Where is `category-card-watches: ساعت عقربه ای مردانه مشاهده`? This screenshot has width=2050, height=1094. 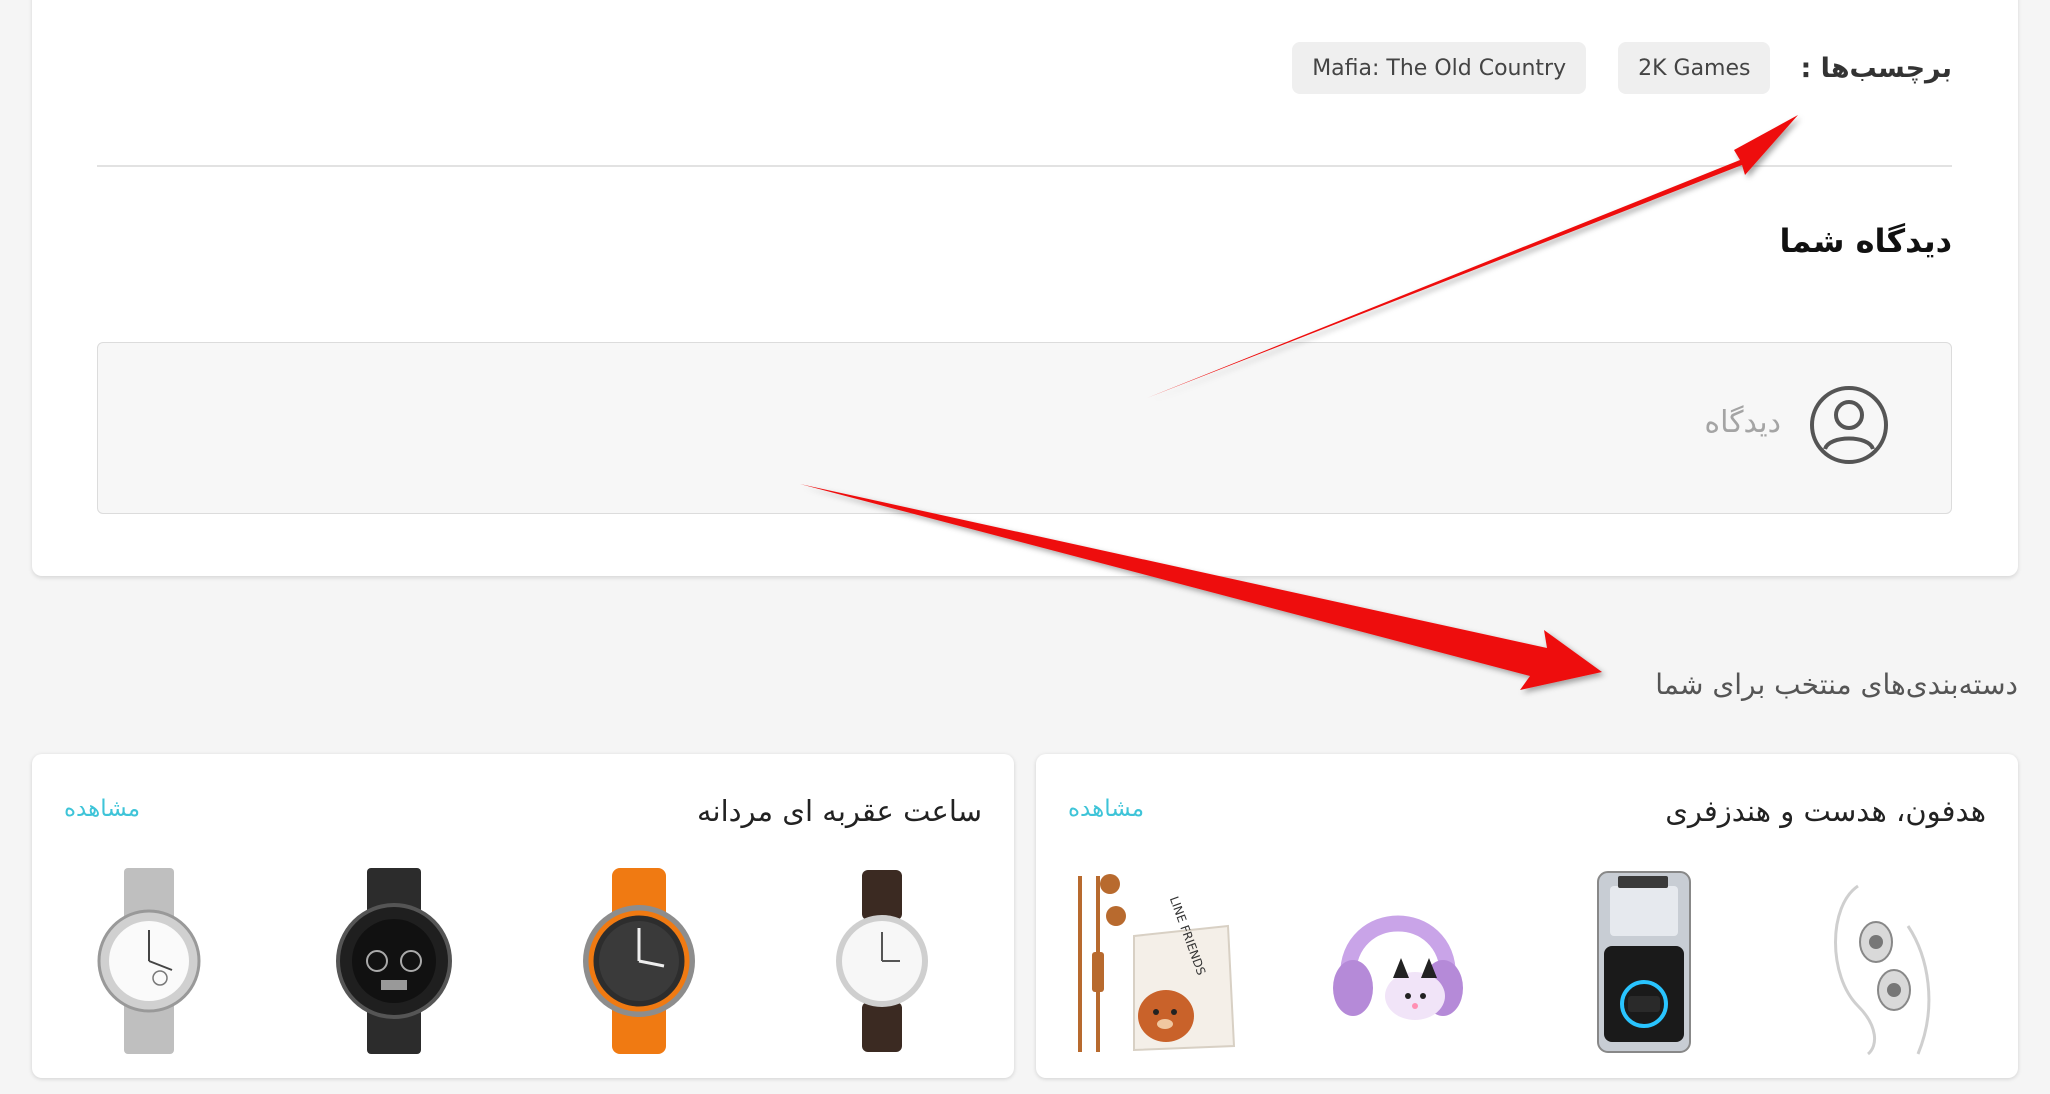
category-card-watches: ساعت عقربه ای مردانه مشاهده is located at coordinates (523, 916).